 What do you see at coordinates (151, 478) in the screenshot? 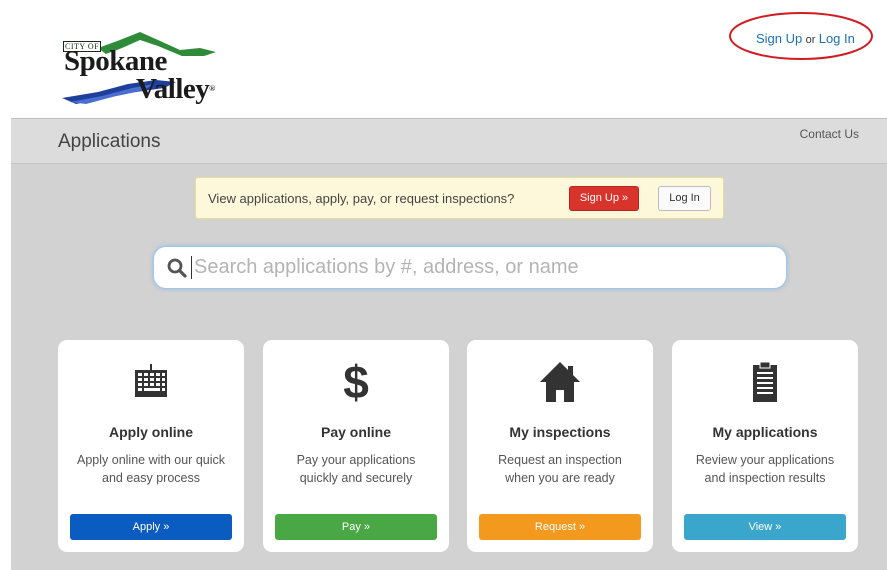
I see `card-desc-line2: and easy process` at bounding box center [151, 478].